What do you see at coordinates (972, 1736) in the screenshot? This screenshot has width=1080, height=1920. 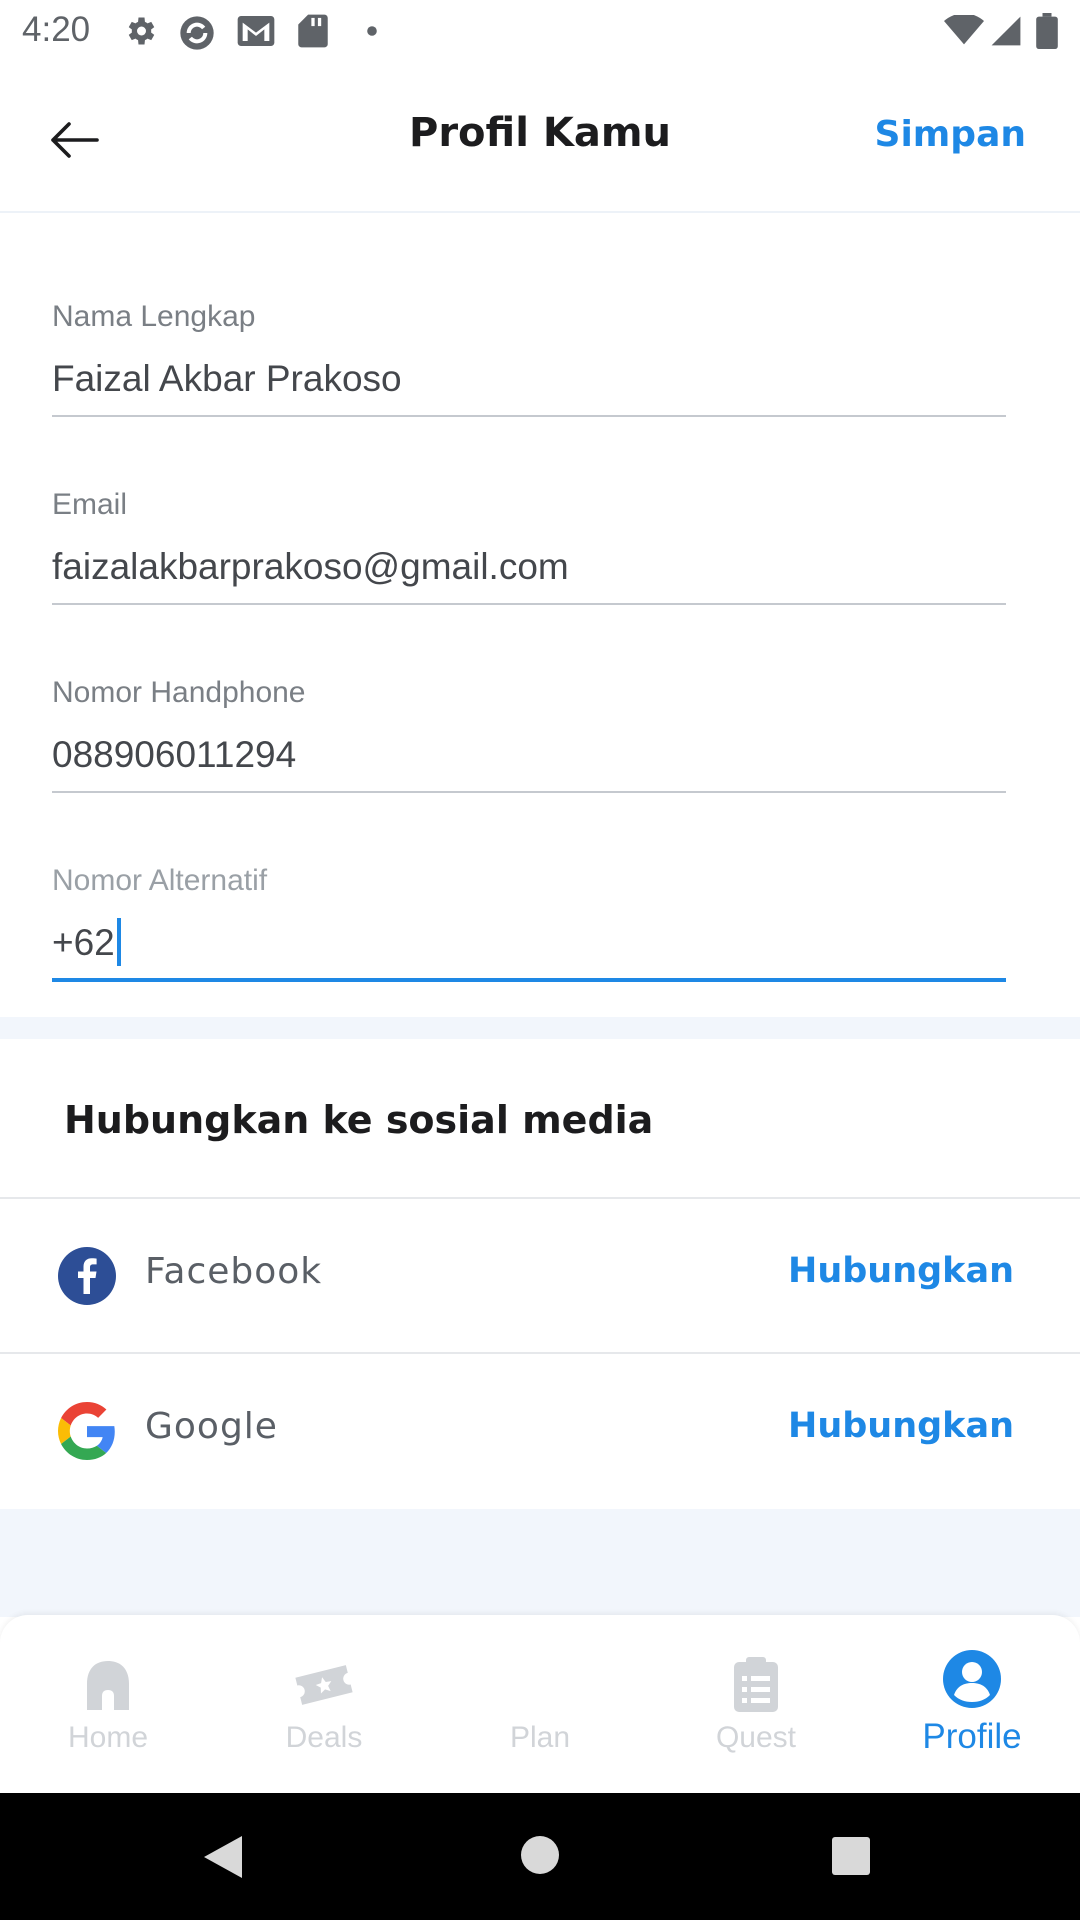 I see `nav-label: Profile` at bounding box center [972, 1736].